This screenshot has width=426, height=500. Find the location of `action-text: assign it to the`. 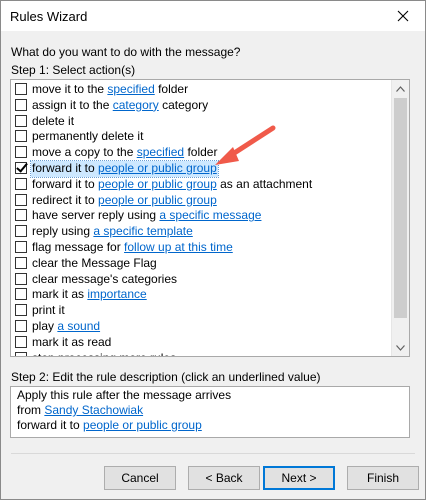

action-text: assign it to the is located at coordinates (72, 104).